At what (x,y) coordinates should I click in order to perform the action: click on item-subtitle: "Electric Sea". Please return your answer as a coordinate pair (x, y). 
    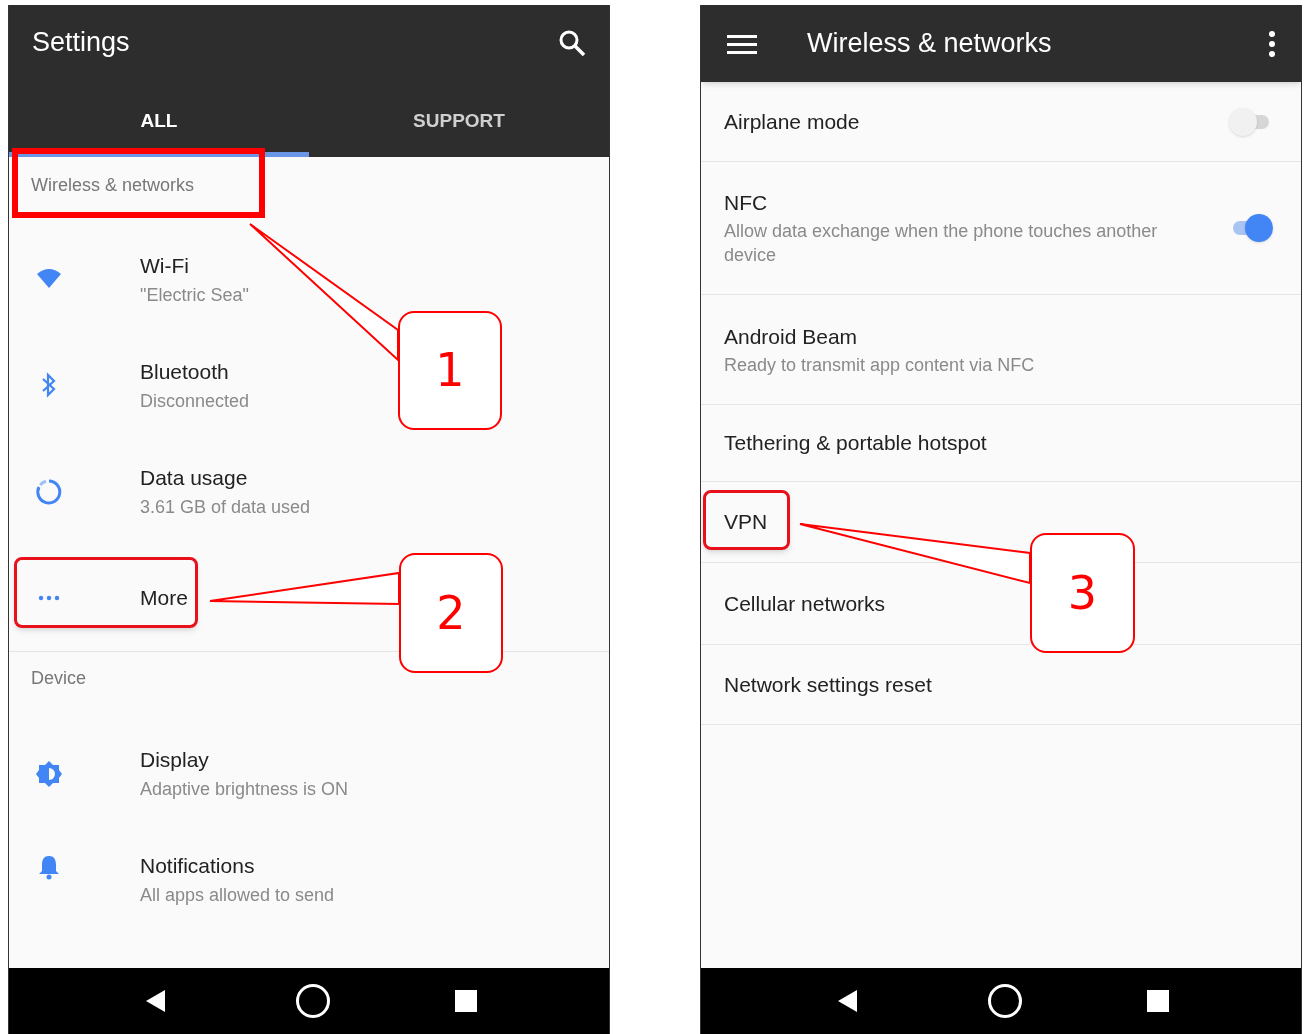
    Looking at the image, I should click on (194, 295).